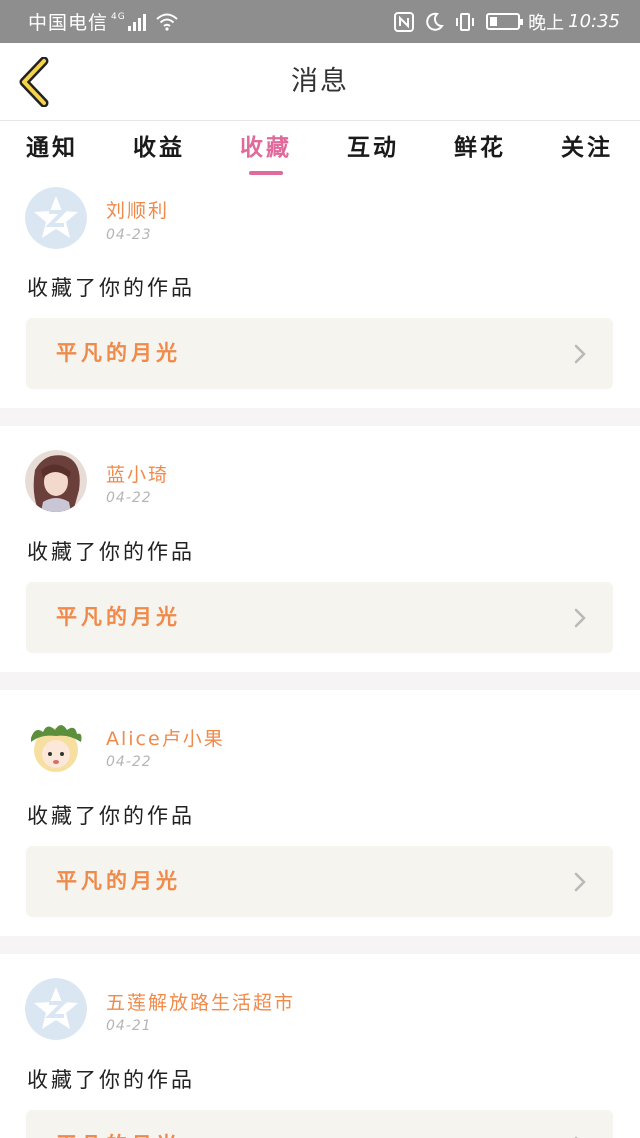  I want to click on vibrate-icon, so click(465, 22).